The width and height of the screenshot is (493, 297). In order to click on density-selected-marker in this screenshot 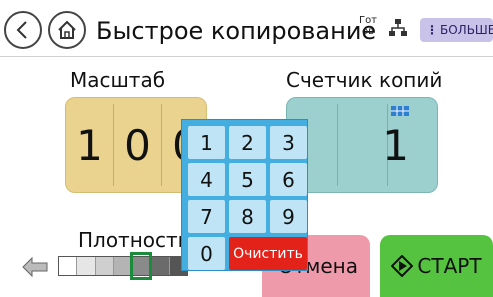, I will do `click(141, 266)`.